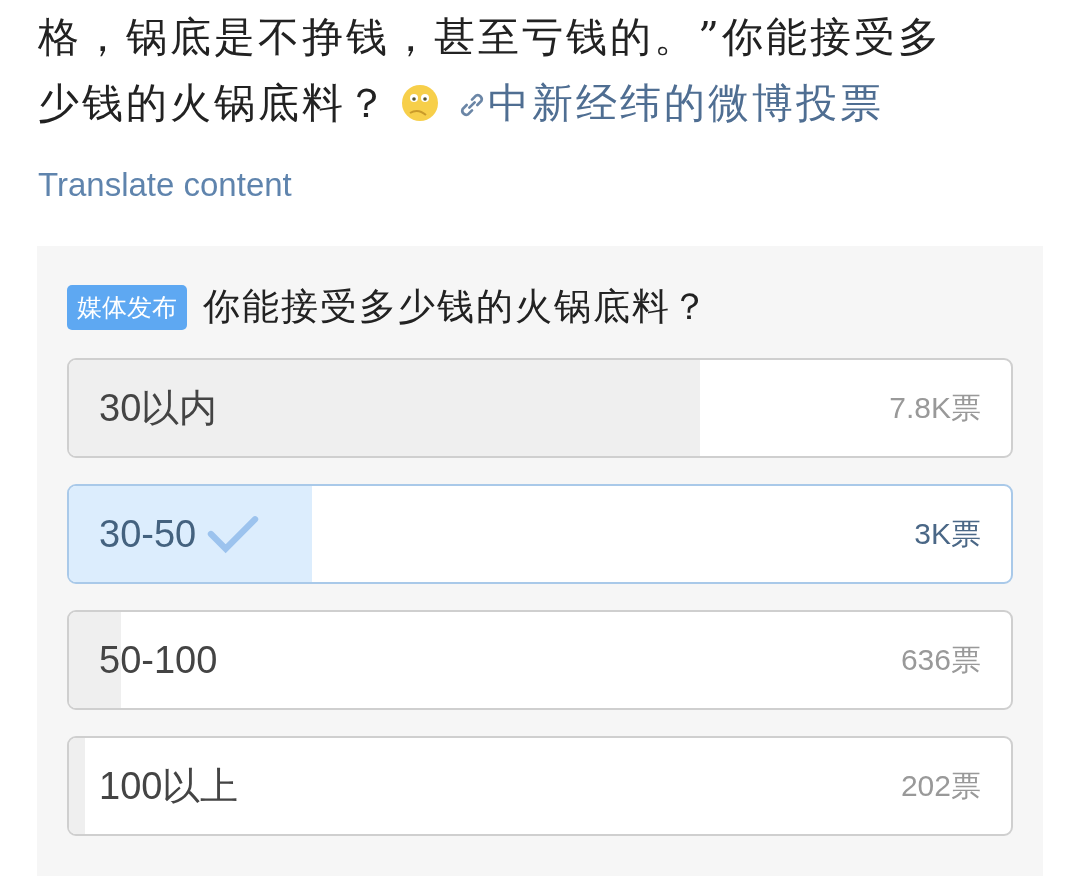 This screenshot has width=1080, height=883. What do you see at coordinates (456, 307) in the screenshot?
I see `poll-question: 你能接受多少钱的火锅底料？` at bounding box center [456, 307].